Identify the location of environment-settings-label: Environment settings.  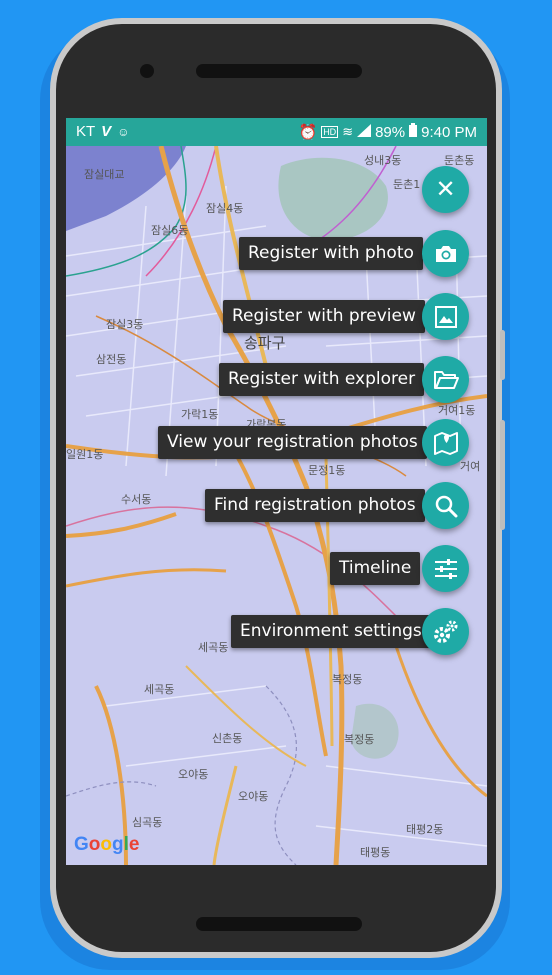
(331, 631).